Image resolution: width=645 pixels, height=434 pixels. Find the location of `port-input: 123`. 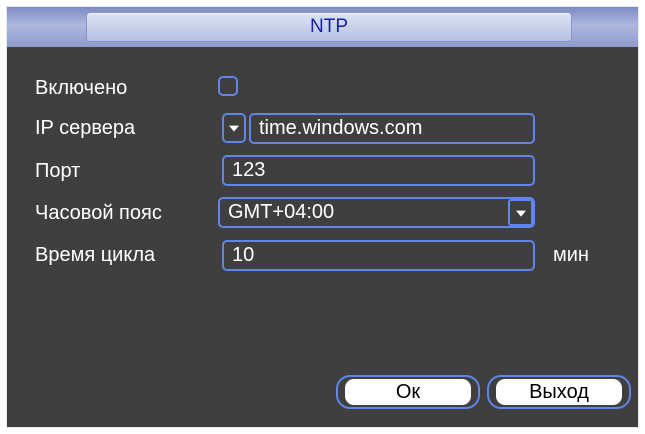

port-input: 123 is located at coordinates (378, 170).